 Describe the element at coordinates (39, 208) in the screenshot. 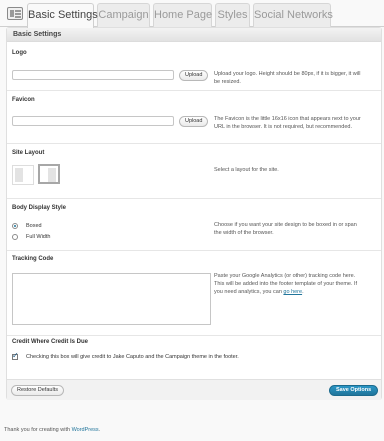

I see `body-display-title: Body Display Style` at that location.